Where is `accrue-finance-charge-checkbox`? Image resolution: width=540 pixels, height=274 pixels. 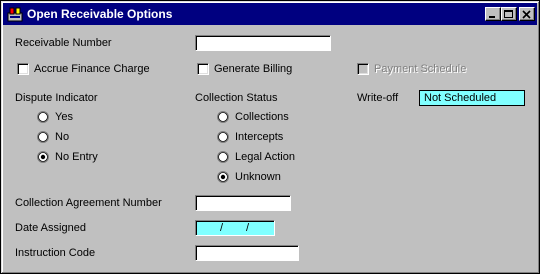 accrue-finance-charge-checkbox is located at coordinates (23, 69).